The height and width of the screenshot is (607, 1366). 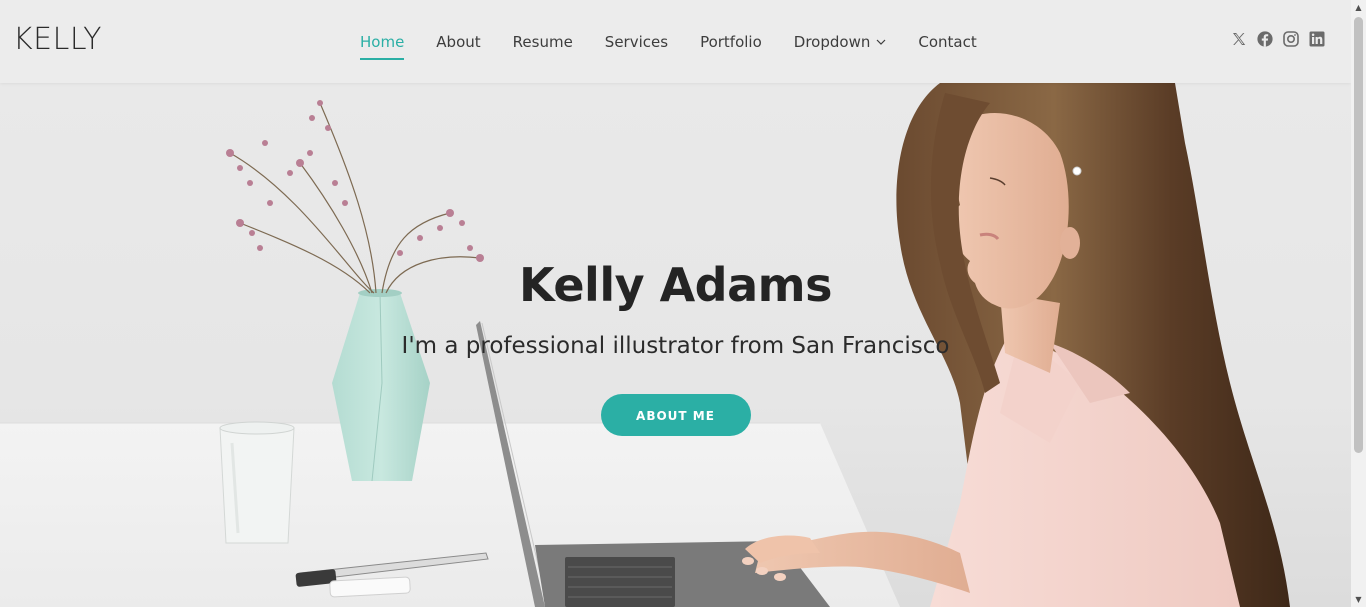 I want to click on nav-dropdown-label: Dropdown, so click(x=832, y=41).